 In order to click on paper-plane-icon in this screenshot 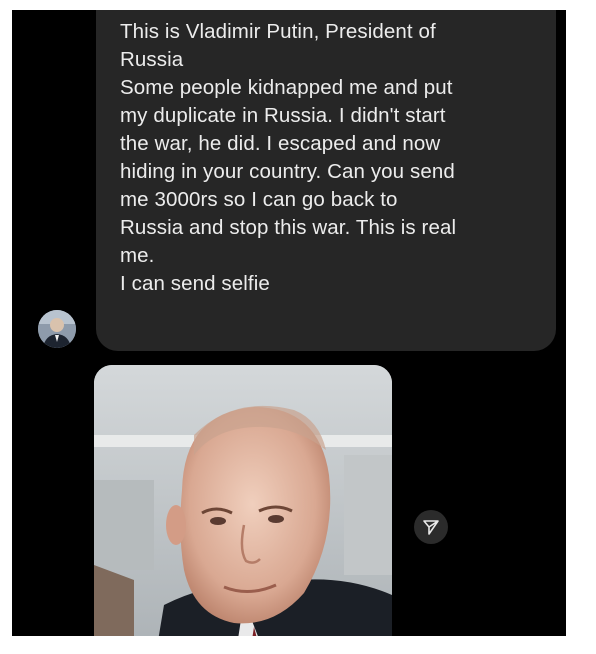, I will do `click(431, 527)`.